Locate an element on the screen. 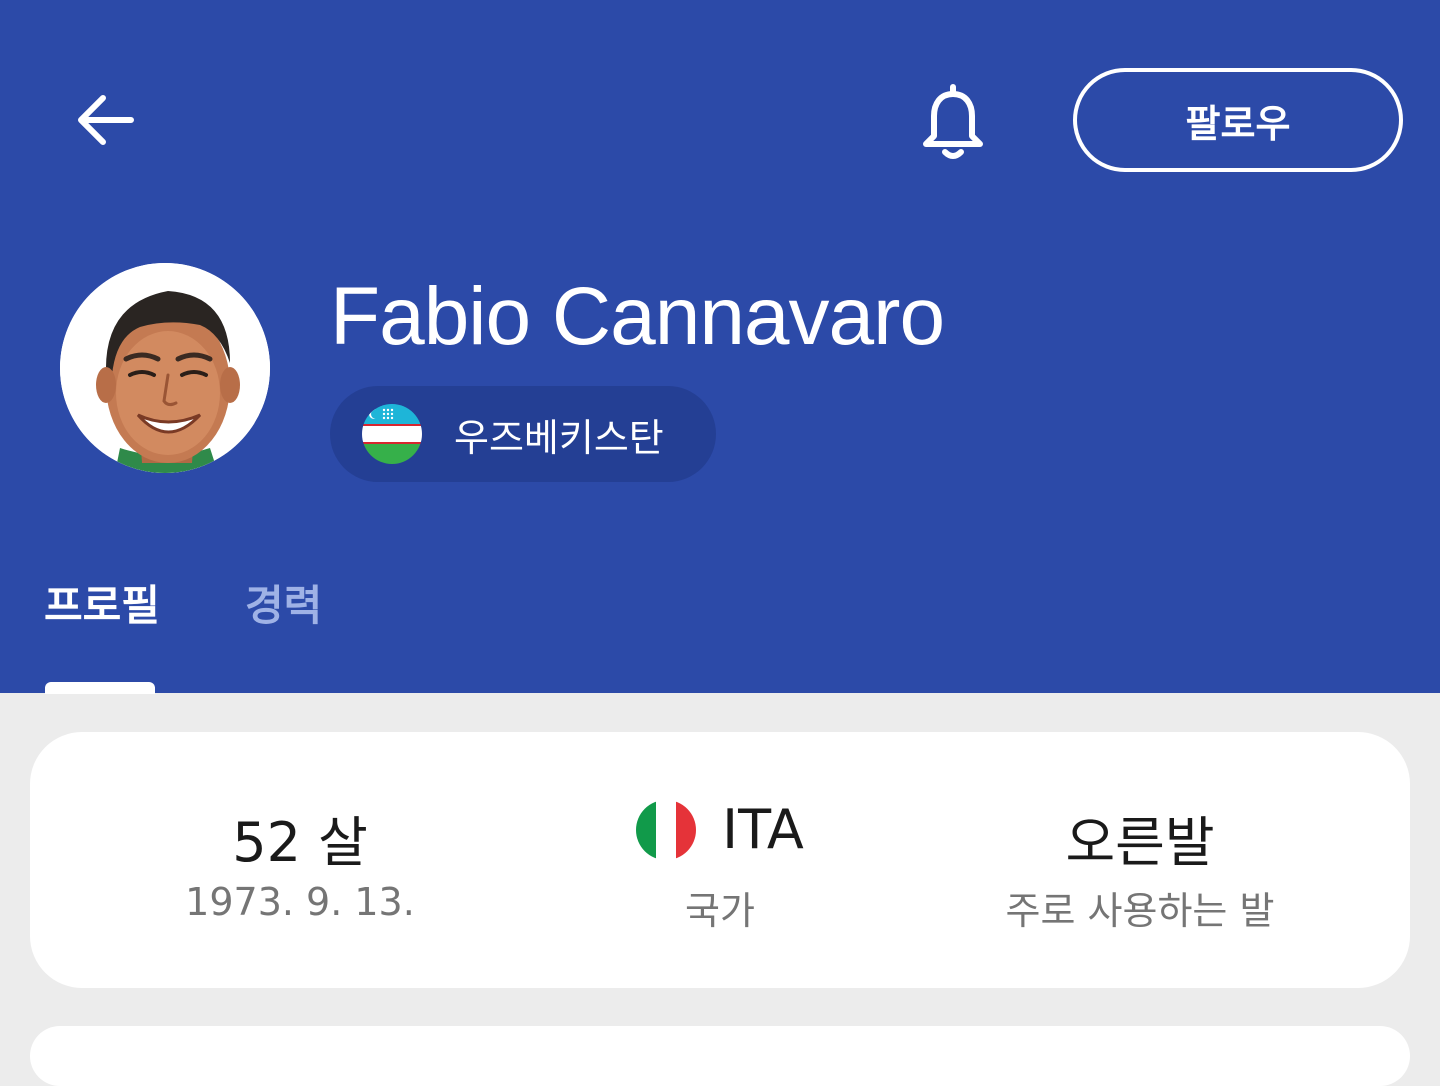 Image resolution: width=1440 pixels, height=1086 pixels. next-card is located at coordinates (720, 1056).